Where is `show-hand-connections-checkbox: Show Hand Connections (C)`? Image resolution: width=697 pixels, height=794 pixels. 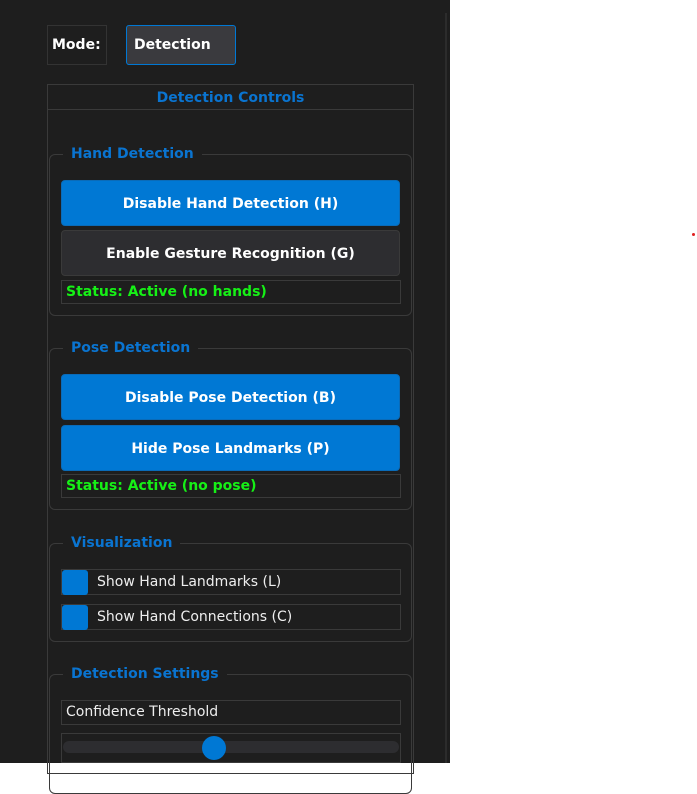 show-hand-connections-checkbox: Show Hand Connections (C) is located at coordinates (231, 617).